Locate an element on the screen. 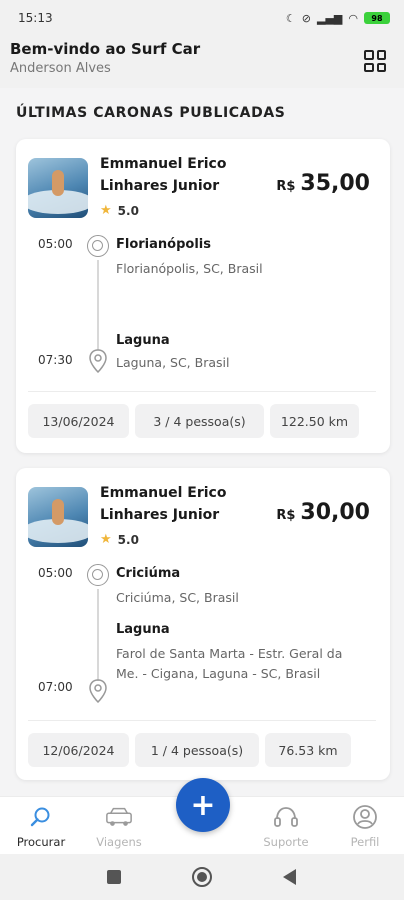 The image size is (404, 900). nav-label: Viagens is located at coordinates (119, 842).